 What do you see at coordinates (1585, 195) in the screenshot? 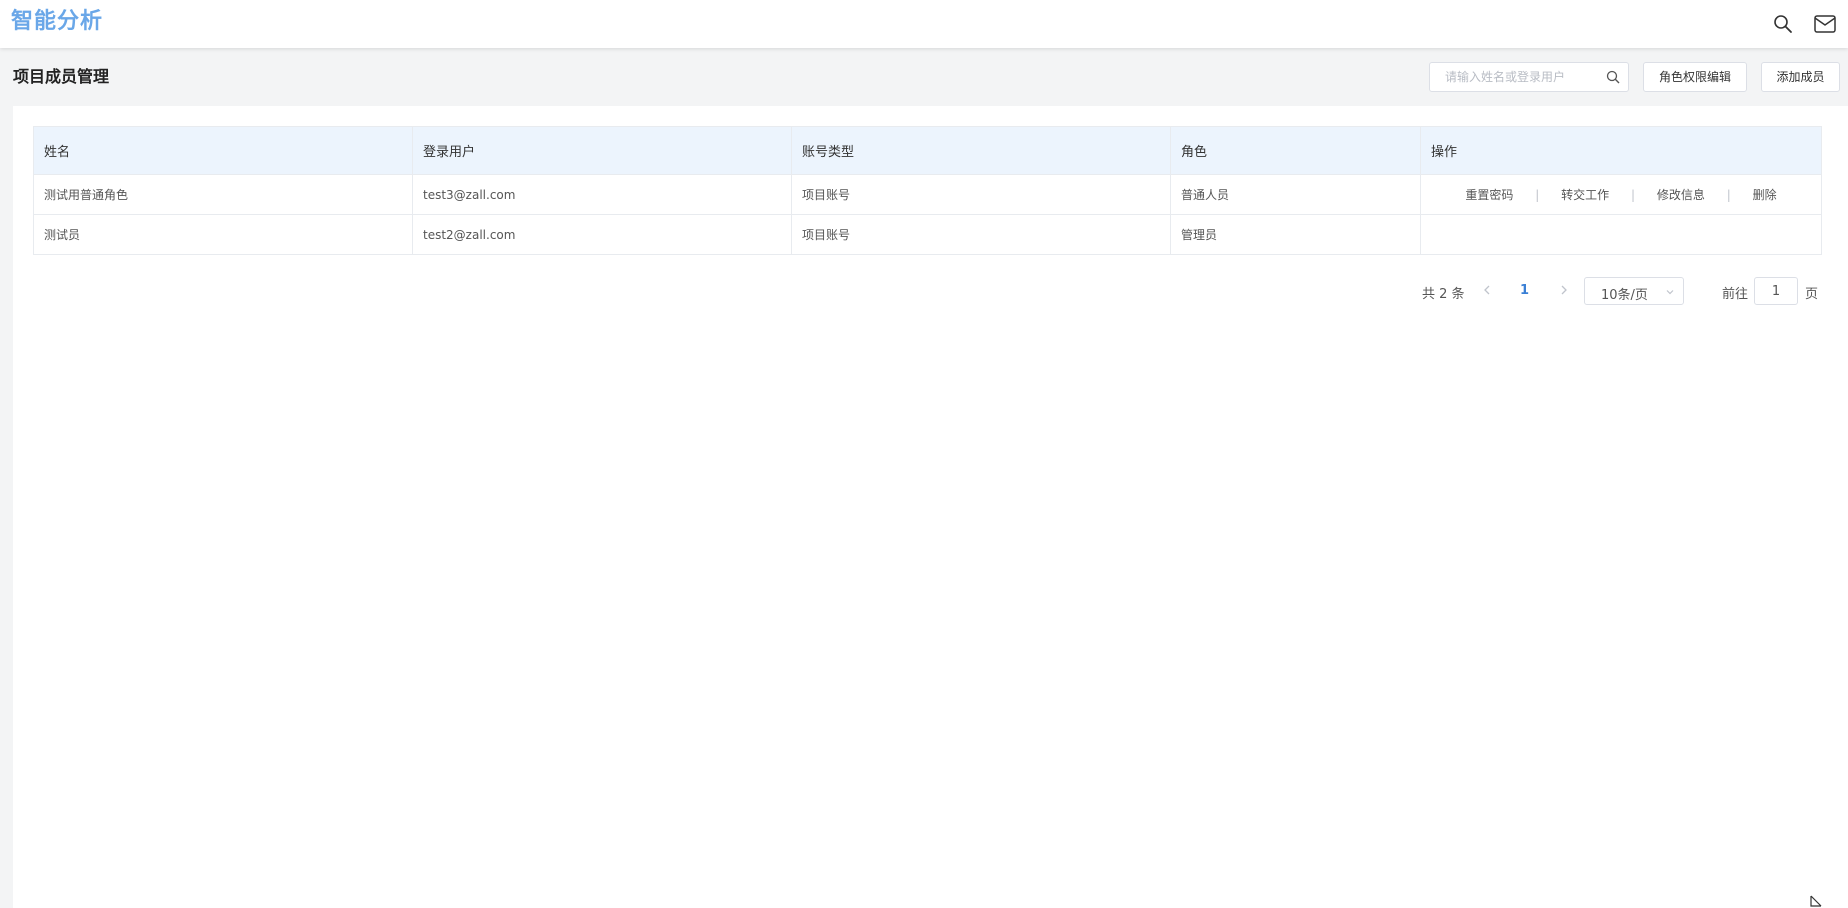
I see `transfer-work-link: 转交工作` at bounding box center [1585, 195].